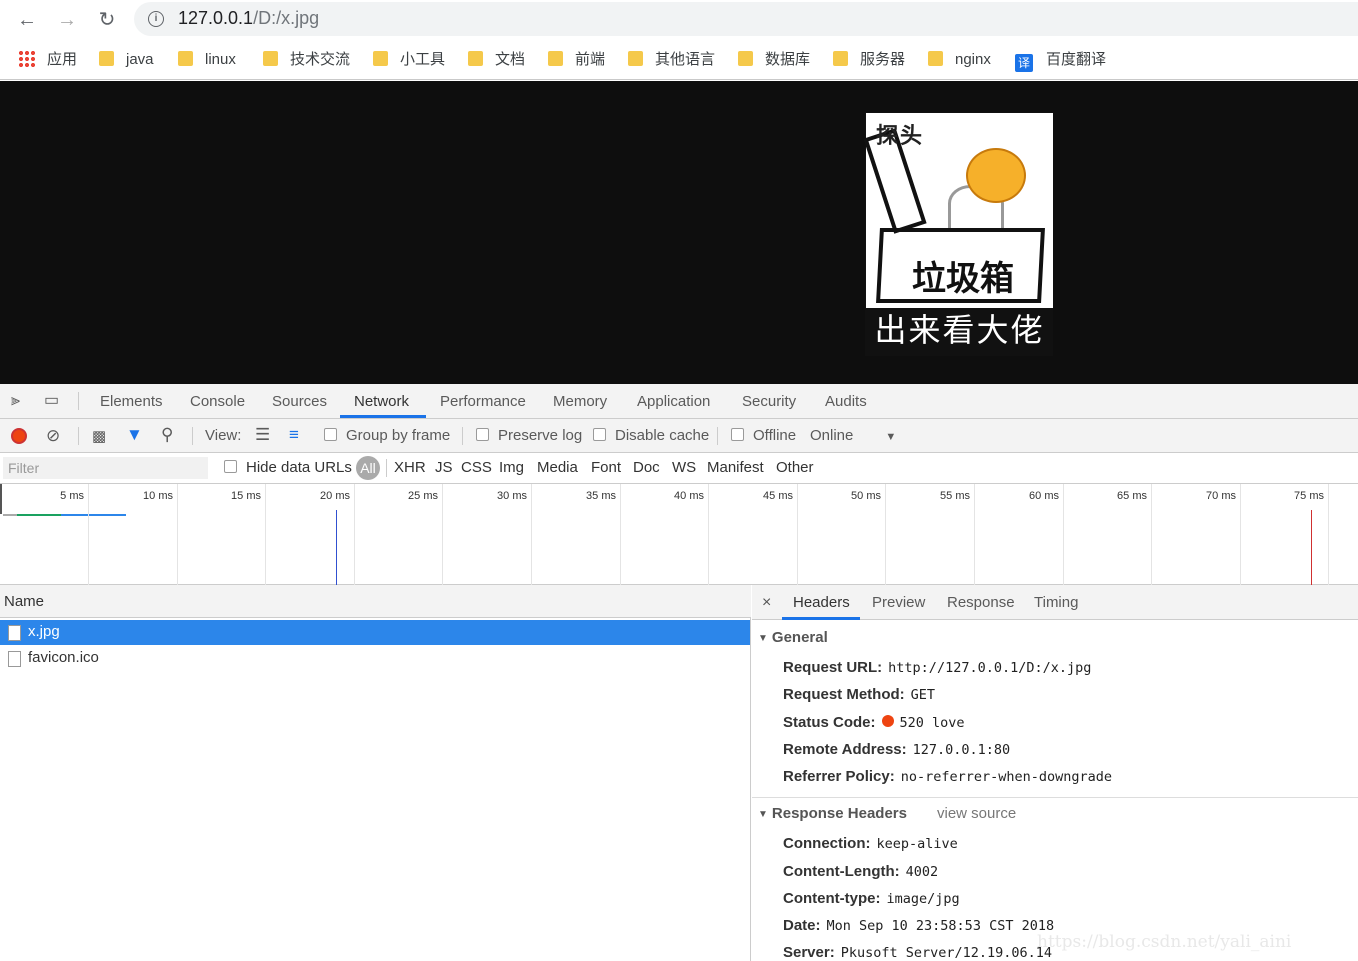  What do you see at coordinates (387, 435) in the screenshot?
I see `group-by-frame-checkbox: Group by frame` at bounding box center [387, 435].